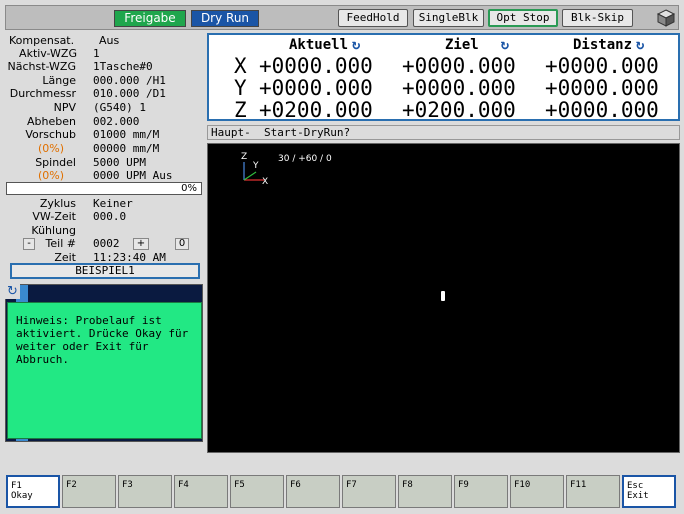  What do you see at coordinates (110, 216) in the screenshot?
I see `info-value: 000.0` at bounding box center [110, 216].